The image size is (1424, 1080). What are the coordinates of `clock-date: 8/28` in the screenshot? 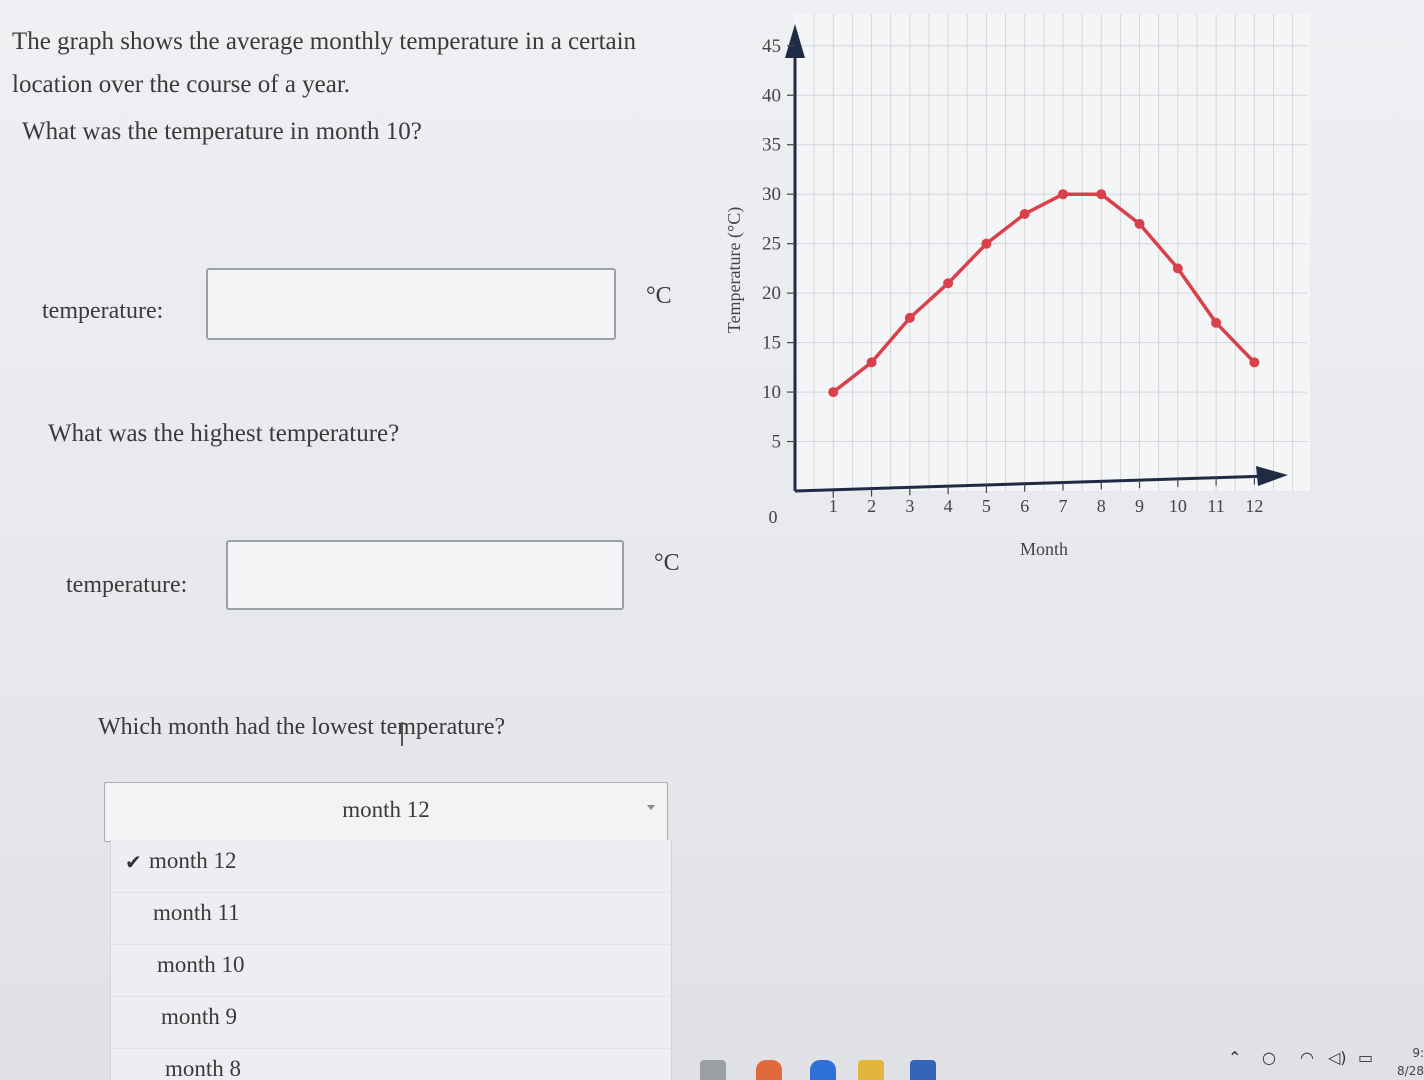 It's located at (1410, 1071).